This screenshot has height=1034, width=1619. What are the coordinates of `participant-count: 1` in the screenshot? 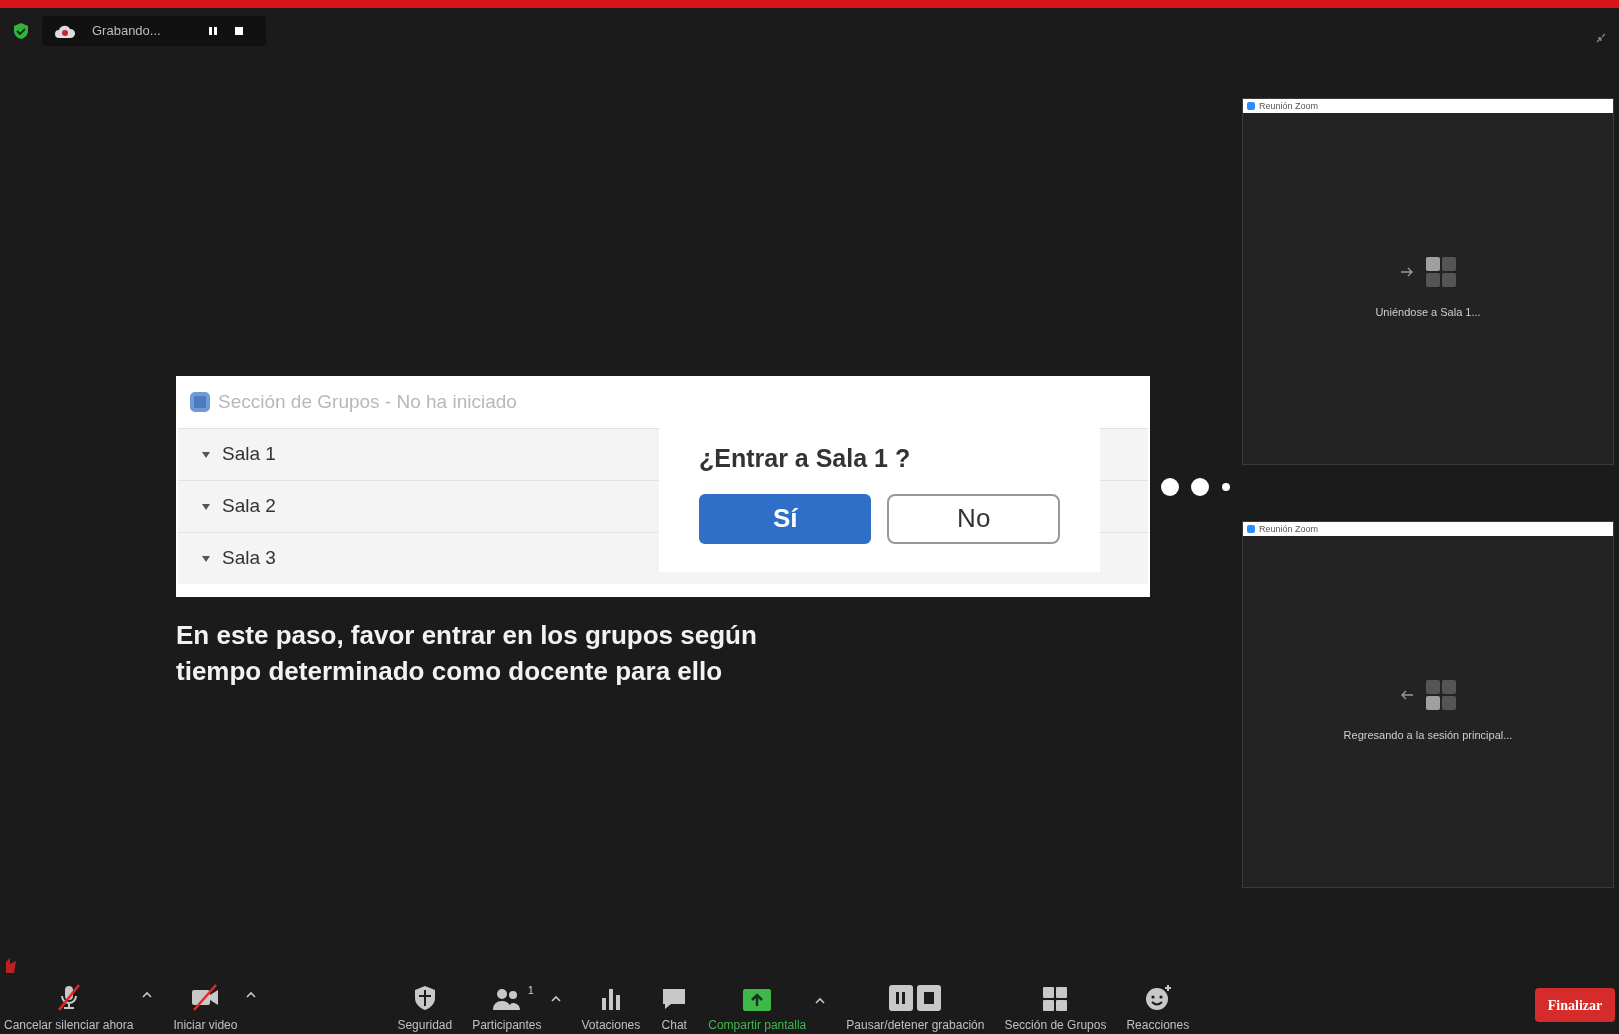 It's located at (530, 990).